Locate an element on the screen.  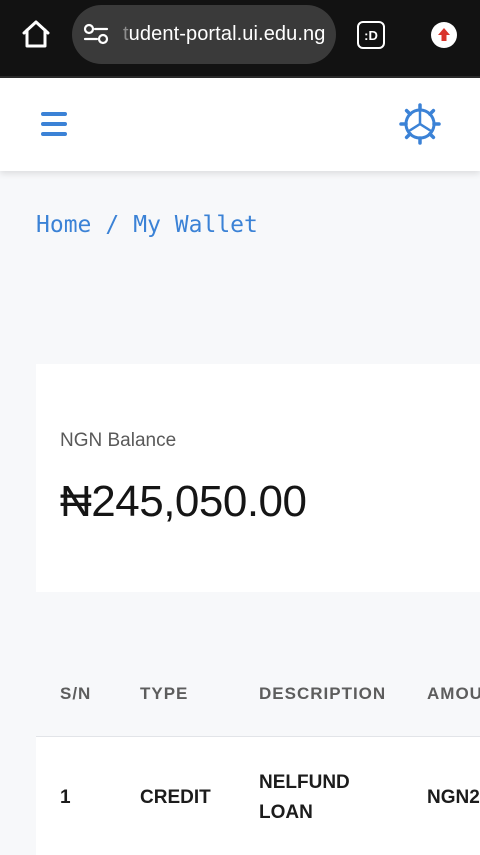
cell-description-line2: LOAN is located at coordinates (286, 812).